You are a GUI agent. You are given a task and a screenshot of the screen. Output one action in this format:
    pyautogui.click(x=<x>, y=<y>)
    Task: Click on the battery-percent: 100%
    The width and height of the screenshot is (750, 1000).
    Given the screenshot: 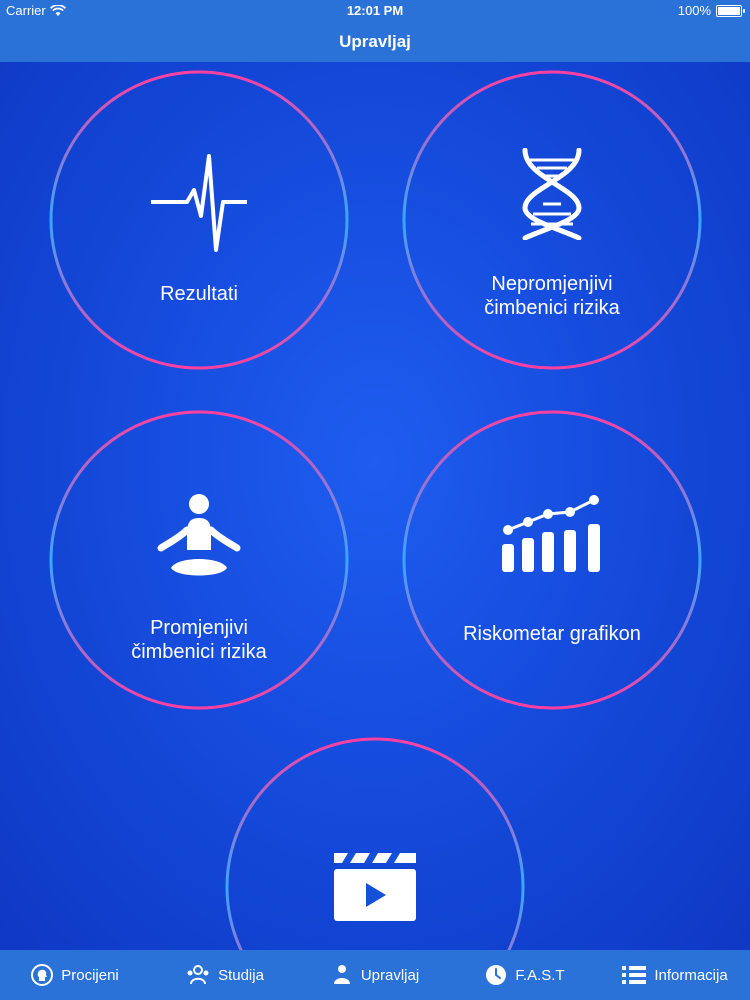 What is the action you would take?
    pyautogui.click(x=694, y=10)
    